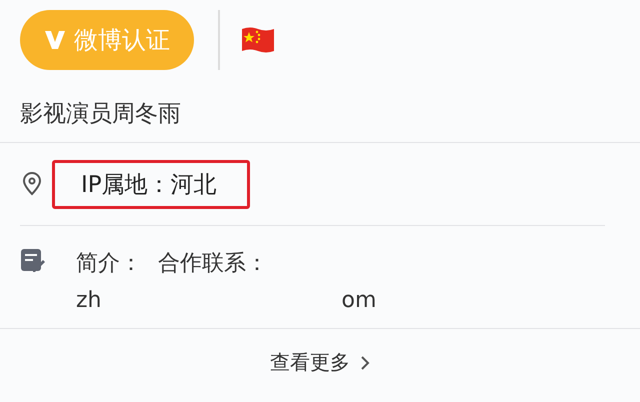  I want to click on location-pin-icon, so click(32, 184).